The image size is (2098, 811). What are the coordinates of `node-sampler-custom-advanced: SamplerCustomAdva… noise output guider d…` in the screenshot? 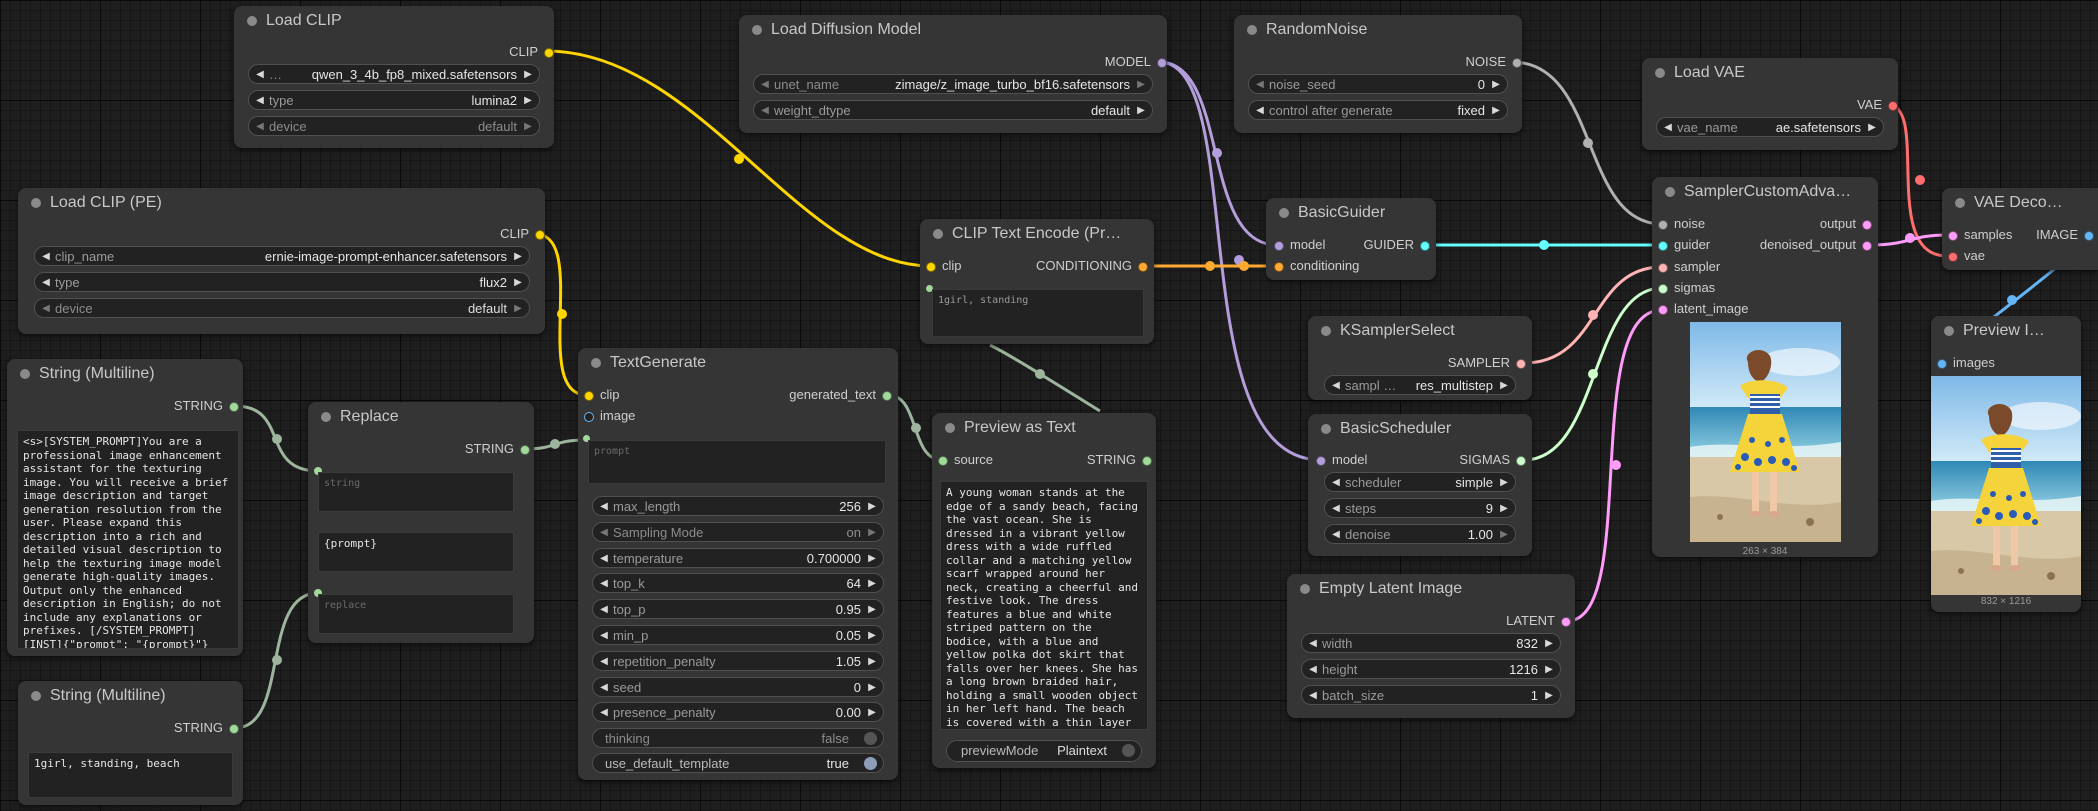 It's located at (1765, 367).